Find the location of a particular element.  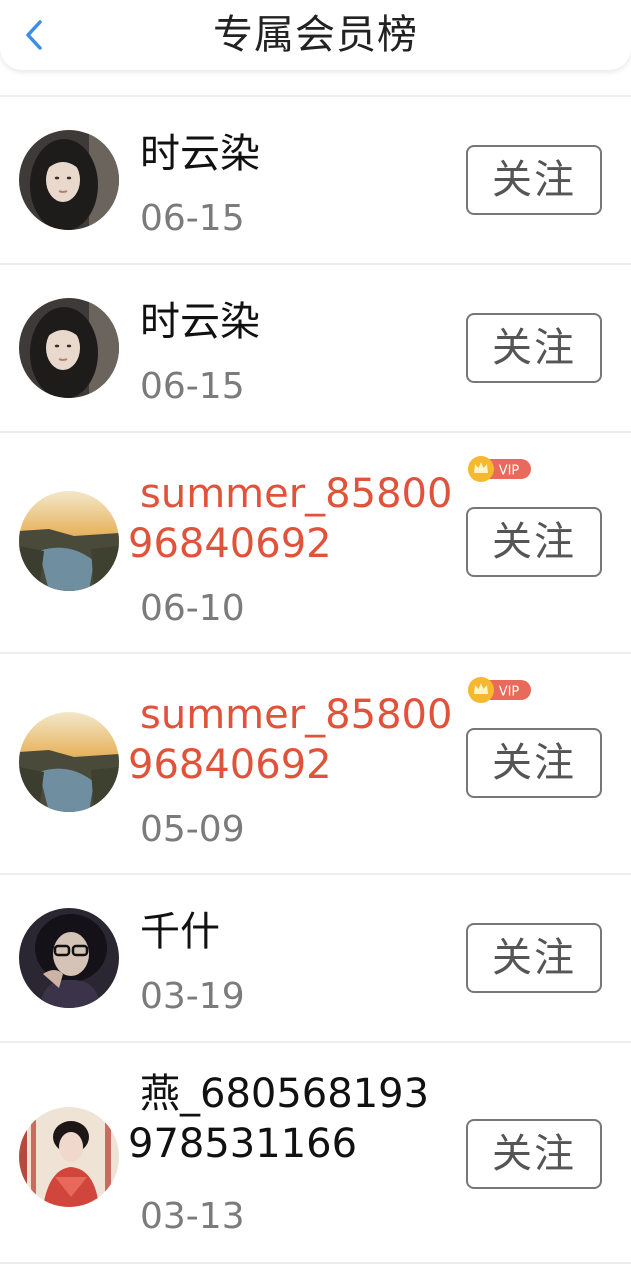

join-date: 05-09 is located at coordinates (192, 829).